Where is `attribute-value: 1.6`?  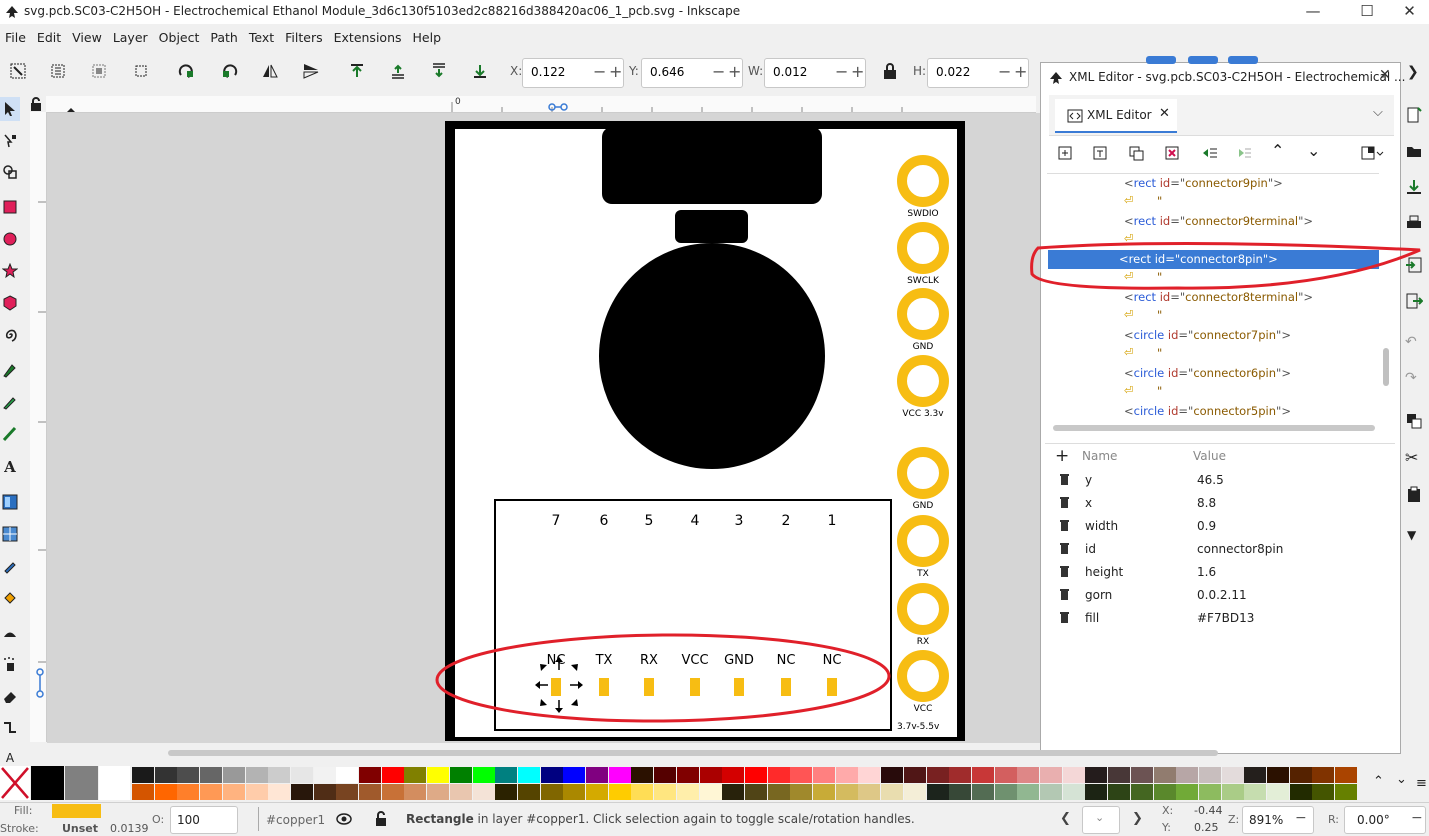
attribute-value: 1.6 is located at coordinates (1206, 572).